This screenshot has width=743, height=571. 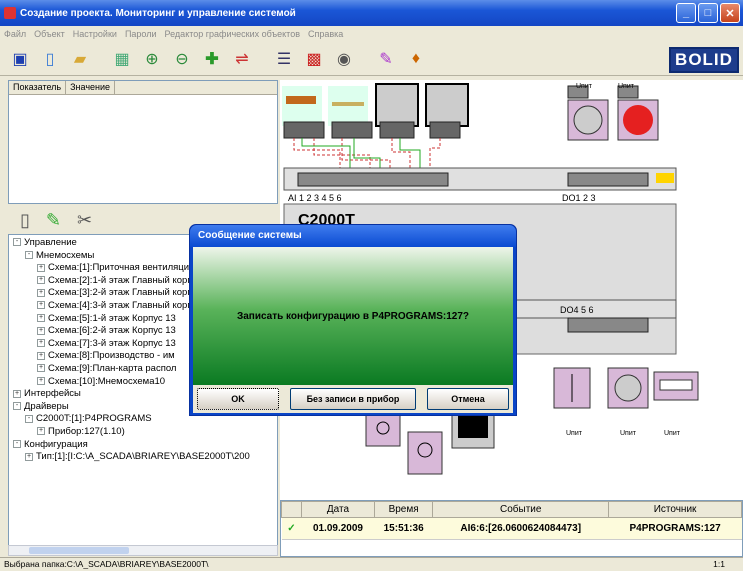 I want to click on tree-item-label: Схема:[2]:1-й этаж Главный корпус, so click(x=125, y=280).